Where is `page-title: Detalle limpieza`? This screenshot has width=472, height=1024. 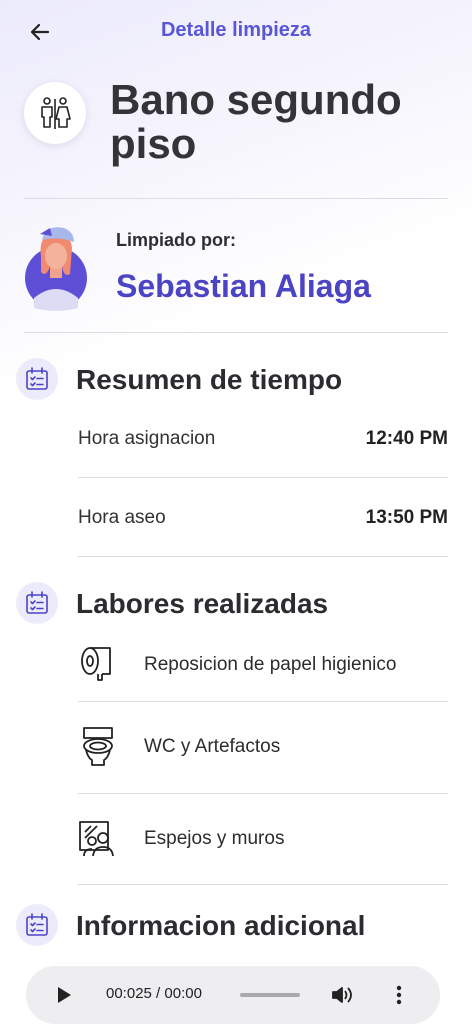 page-title: Detalle limpieza is located at coordinates (236, 30).